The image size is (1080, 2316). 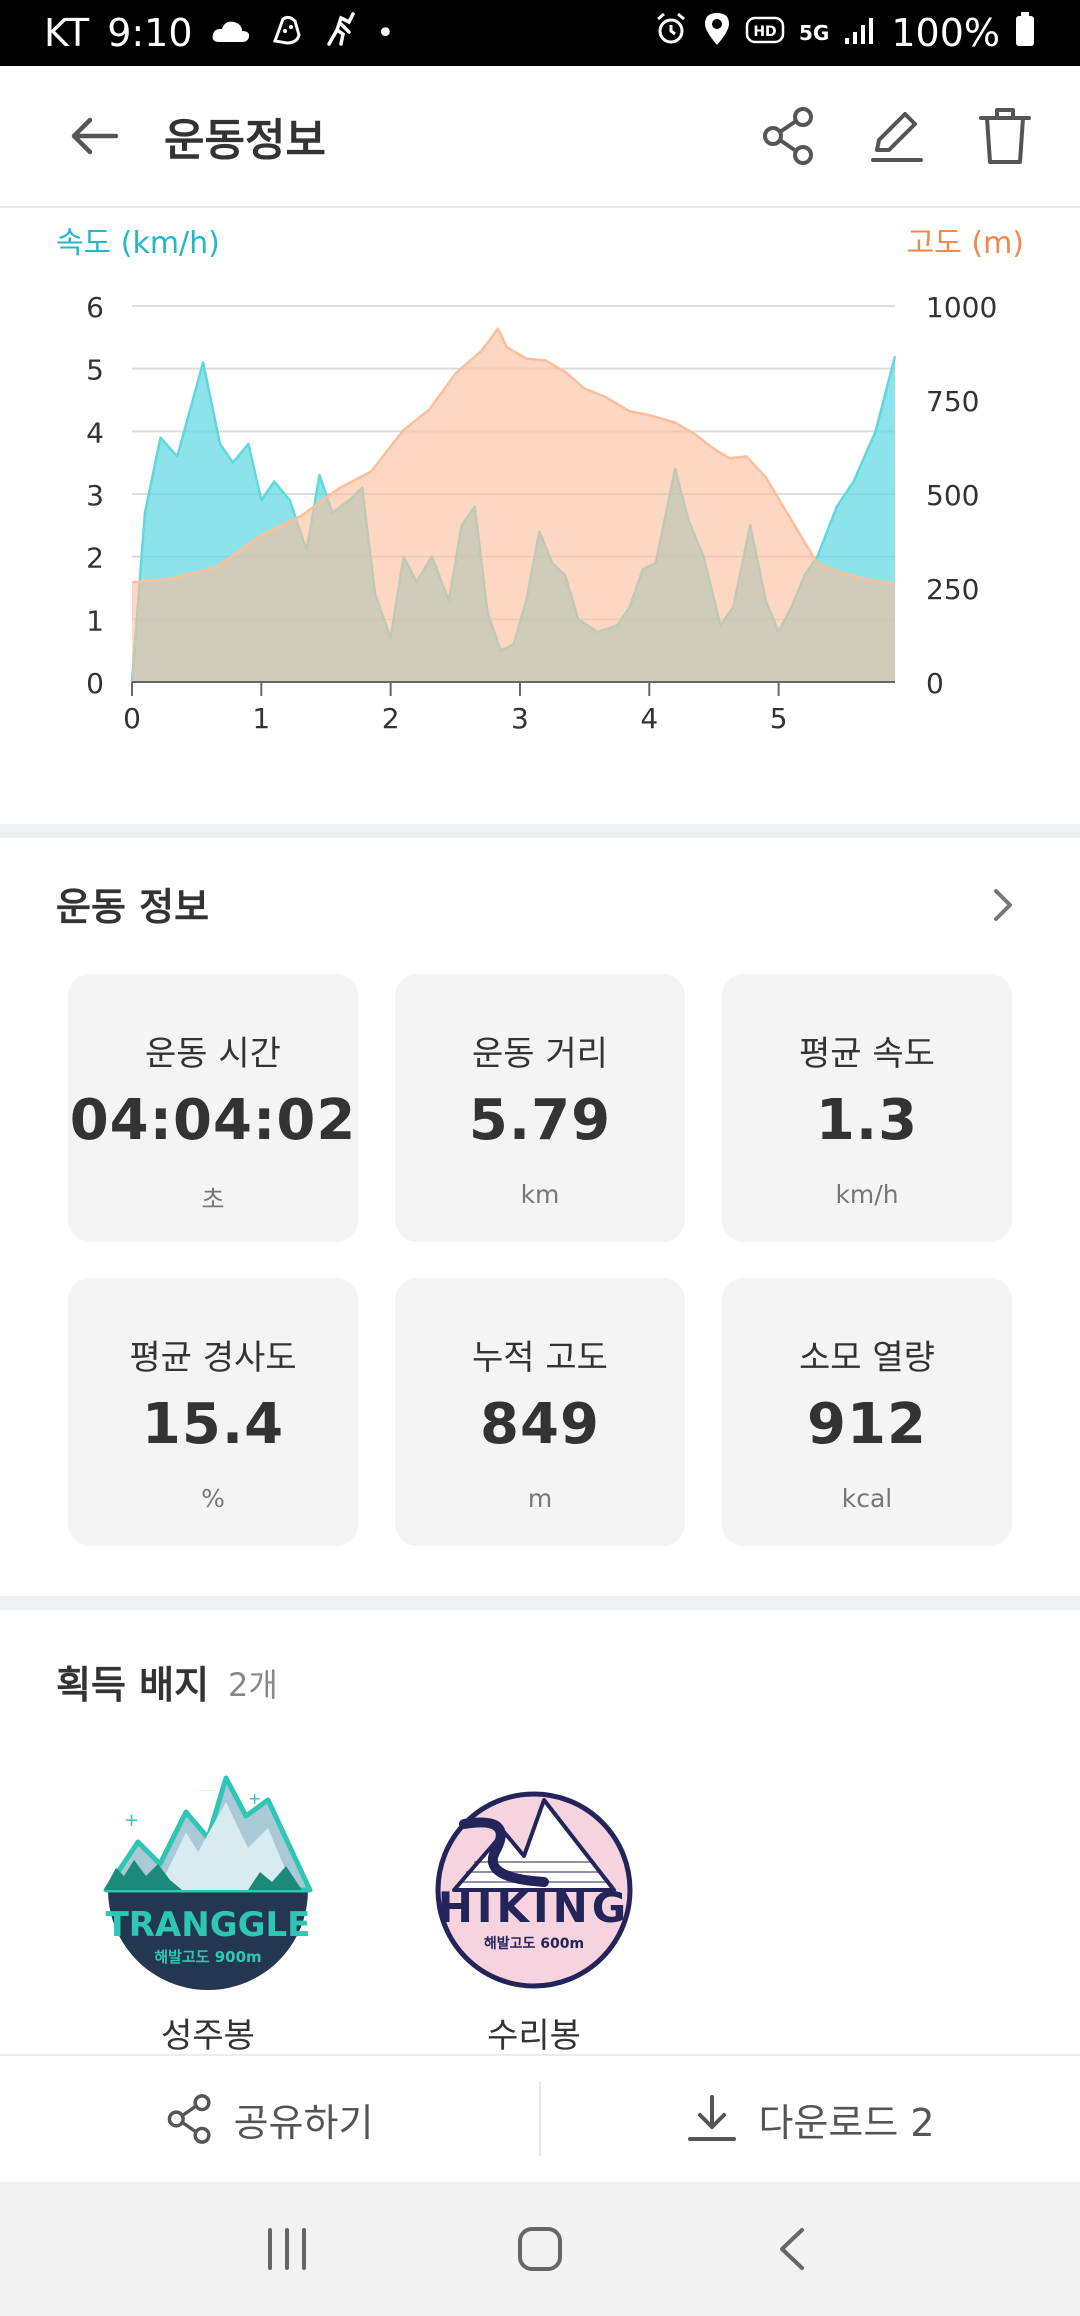 What do you see at coordinates (213, 1120) in the screenshot?
I see `stat-value: 04:04:02` at bounding box center [213, 1120].